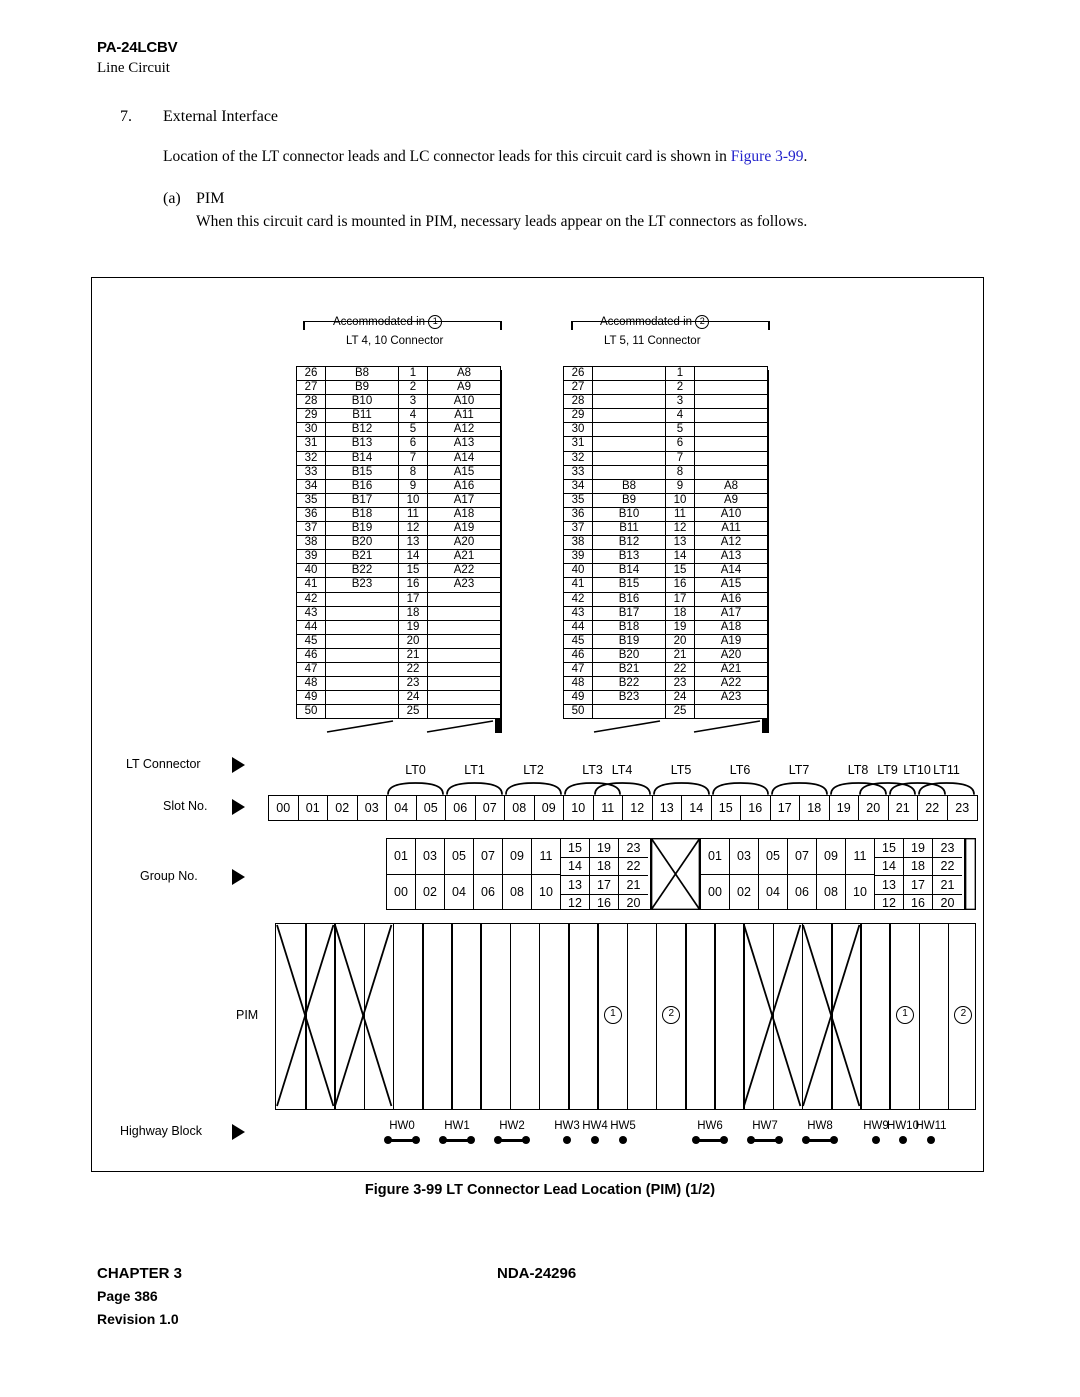  What do you see at coordinates (815, 808) in the screenshot?
I see `slot-cell: 18` at bounding box center [815, 808].